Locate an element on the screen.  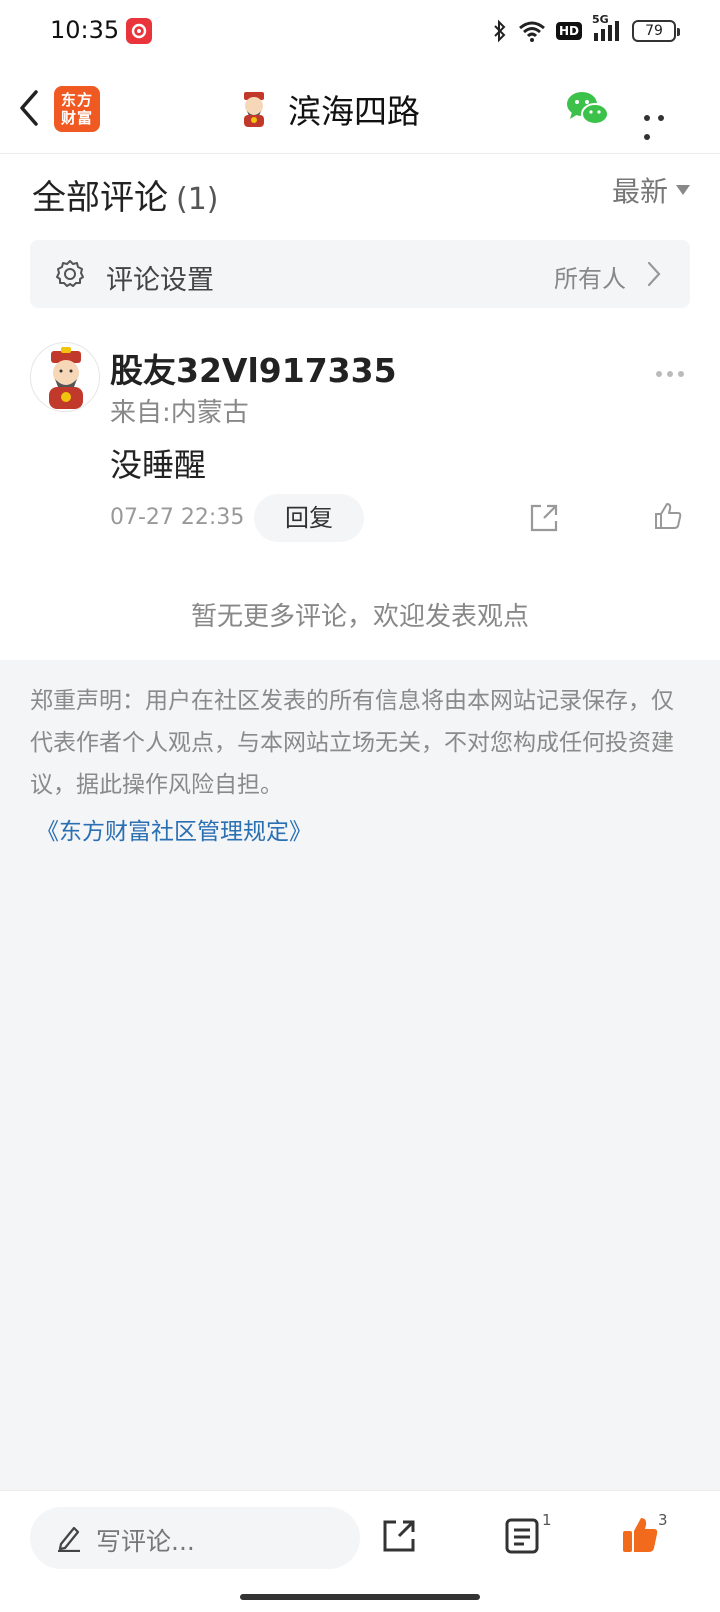
comment-text: 没睡醒 is located at coordinates (158, 465).